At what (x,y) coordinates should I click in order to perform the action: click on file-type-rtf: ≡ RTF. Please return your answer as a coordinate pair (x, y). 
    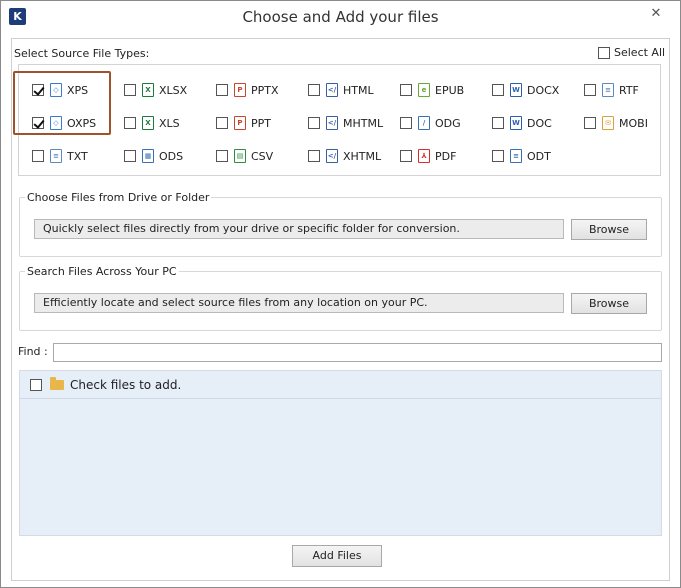
    Looking at the image, I should click on (611, 90).